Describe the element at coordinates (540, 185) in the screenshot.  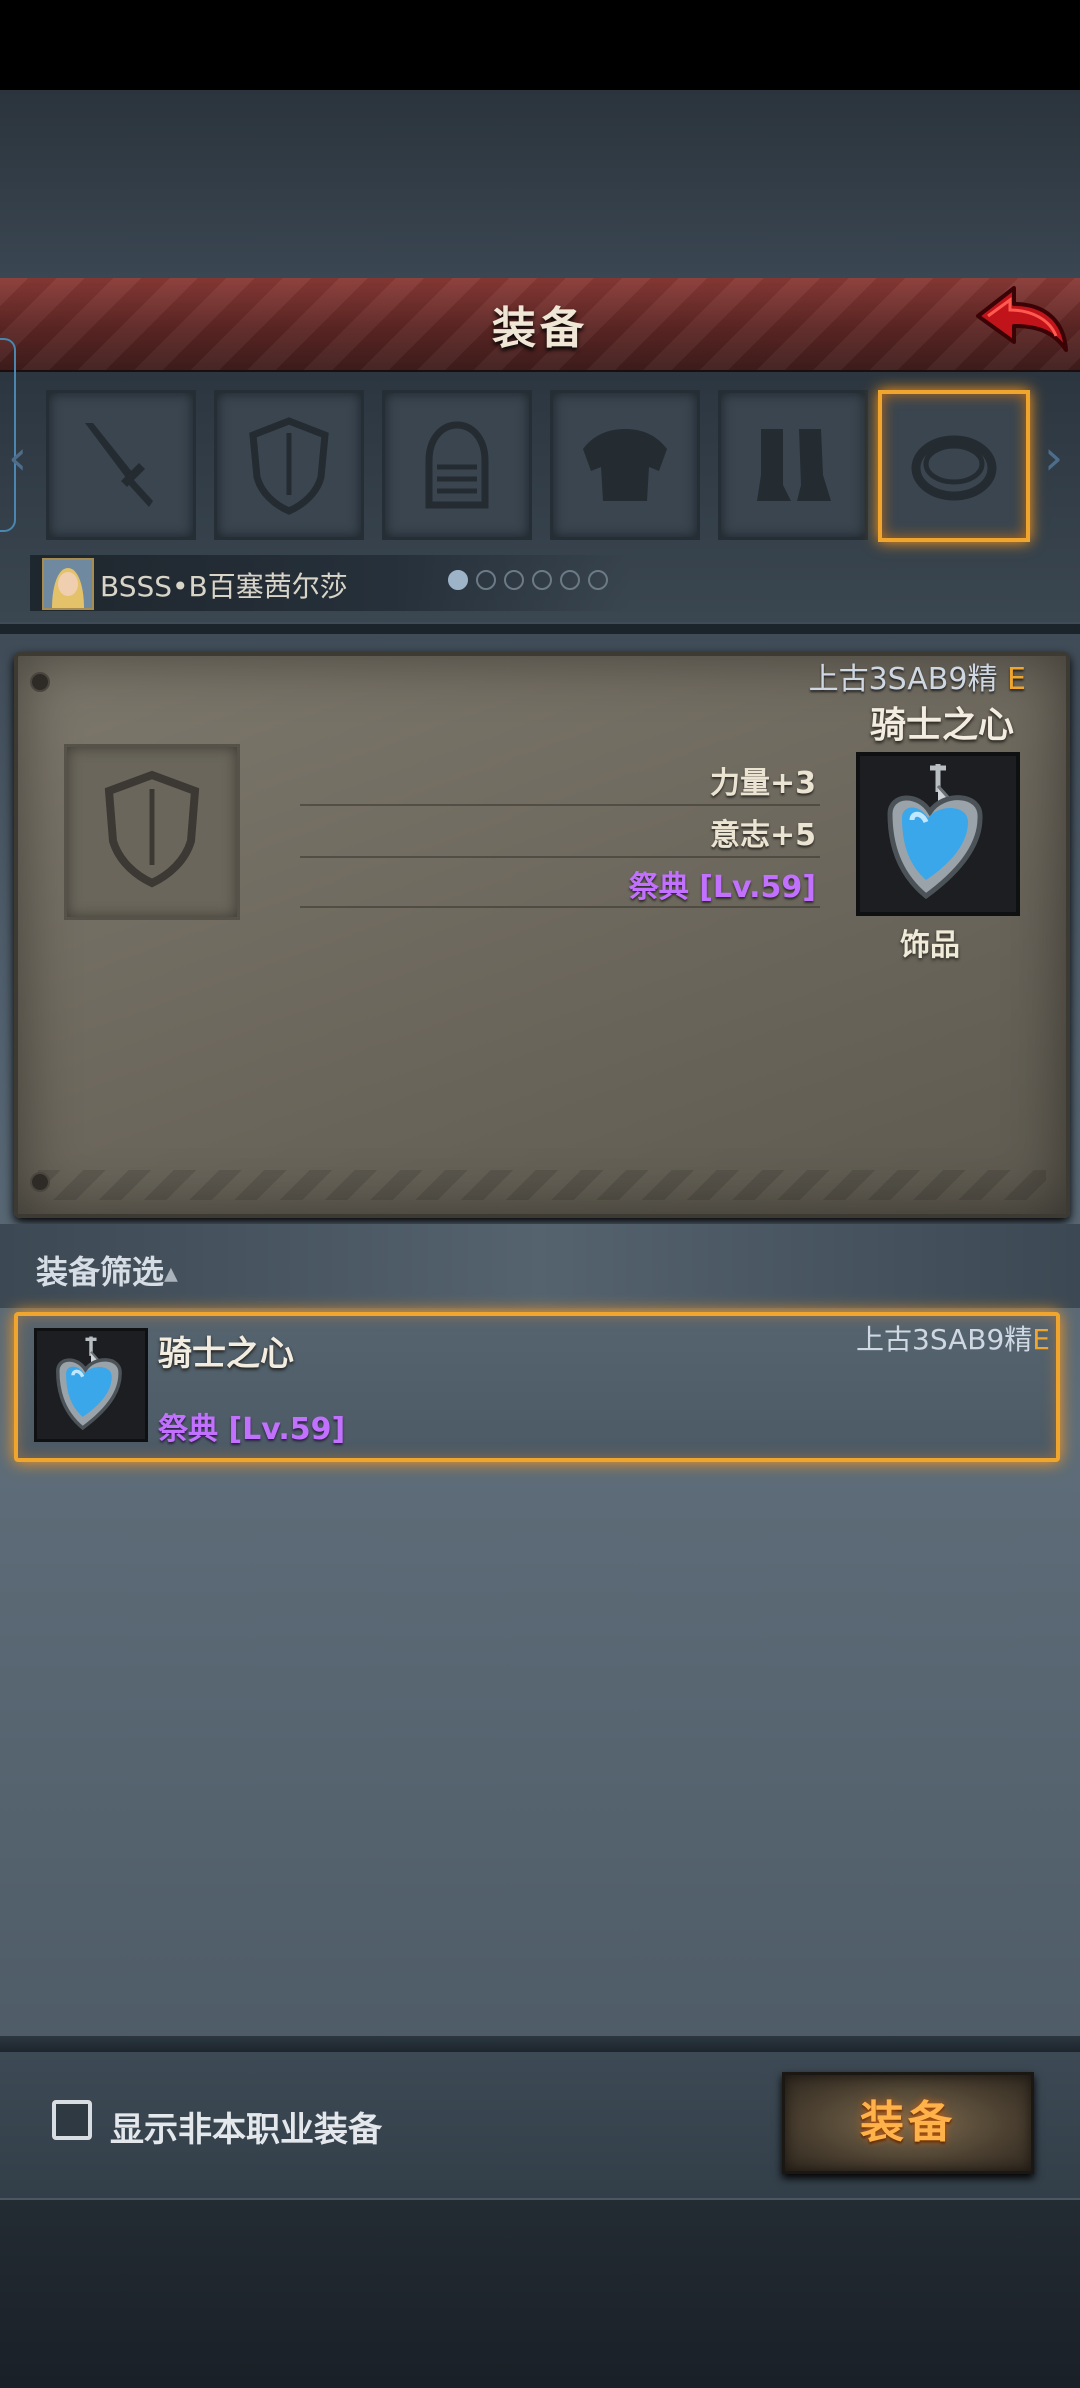
I see `background-upper` at that location.